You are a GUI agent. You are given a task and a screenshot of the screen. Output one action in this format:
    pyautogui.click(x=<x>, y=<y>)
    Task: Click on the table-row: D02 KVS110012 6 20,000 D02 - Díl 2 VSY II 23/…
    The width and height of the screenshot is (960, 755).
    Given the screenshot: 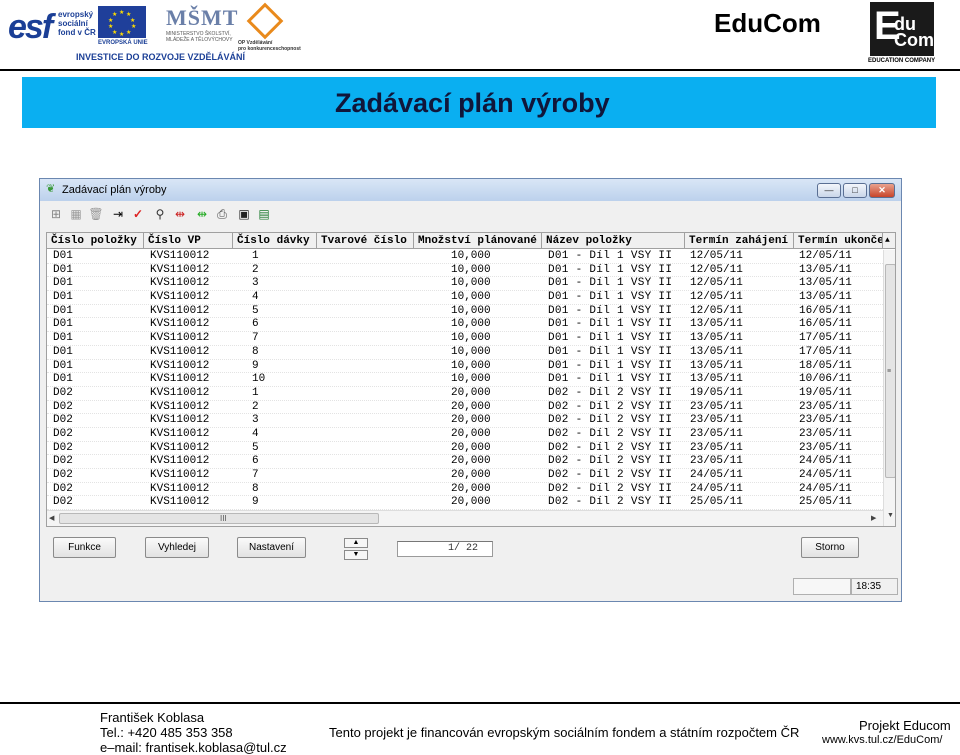 What is the action you would take?
    pyautogui.click(x=465, y=462)
    